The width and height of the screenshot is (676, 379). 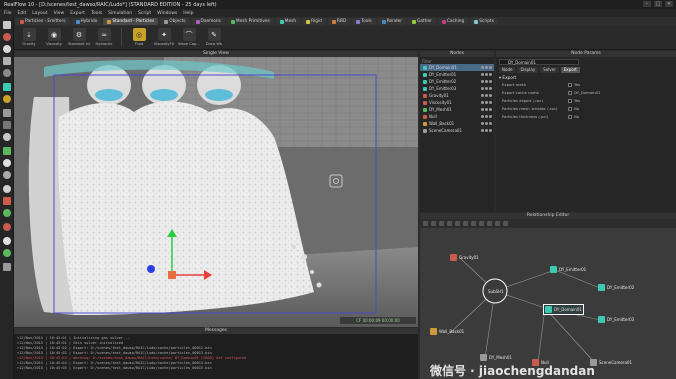 What do you see at coordinates (214, 37) in the screenshot?
I see `shelf-tool-button: ✎ Draw Wk` at bounding box center [214, 37].